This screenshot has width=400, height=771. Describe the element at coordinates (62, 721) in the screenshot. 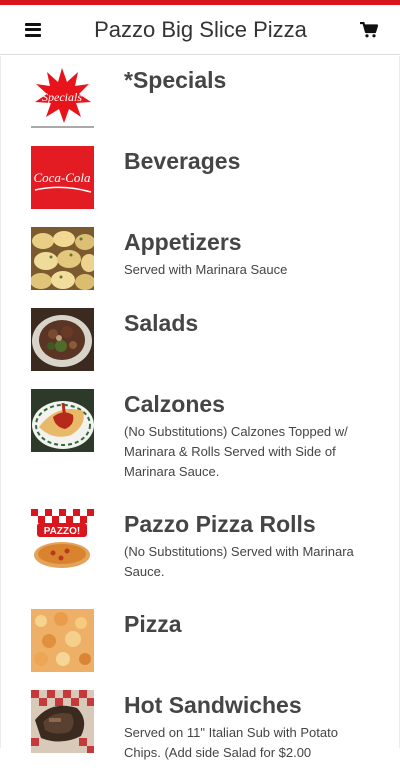

I see `hot-sandwich-image` at that location.